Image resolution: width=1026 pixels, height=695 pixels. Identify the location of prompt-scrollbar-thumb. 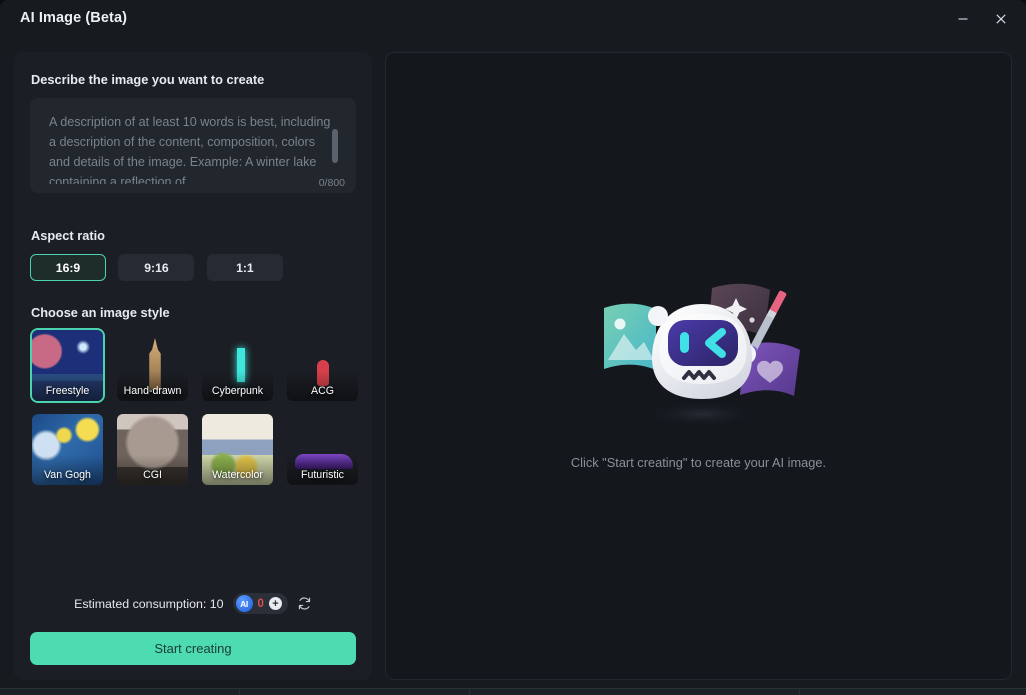
(335, 146).